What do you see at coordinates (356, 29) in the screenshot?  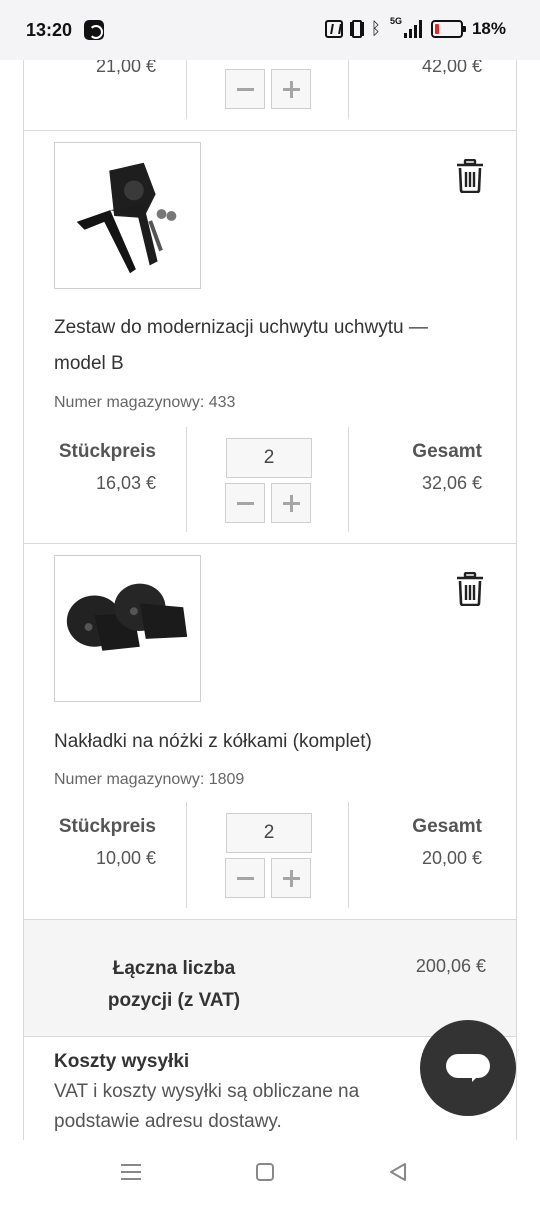 I see `vibrate-icon` at bounding box center [356, 29].